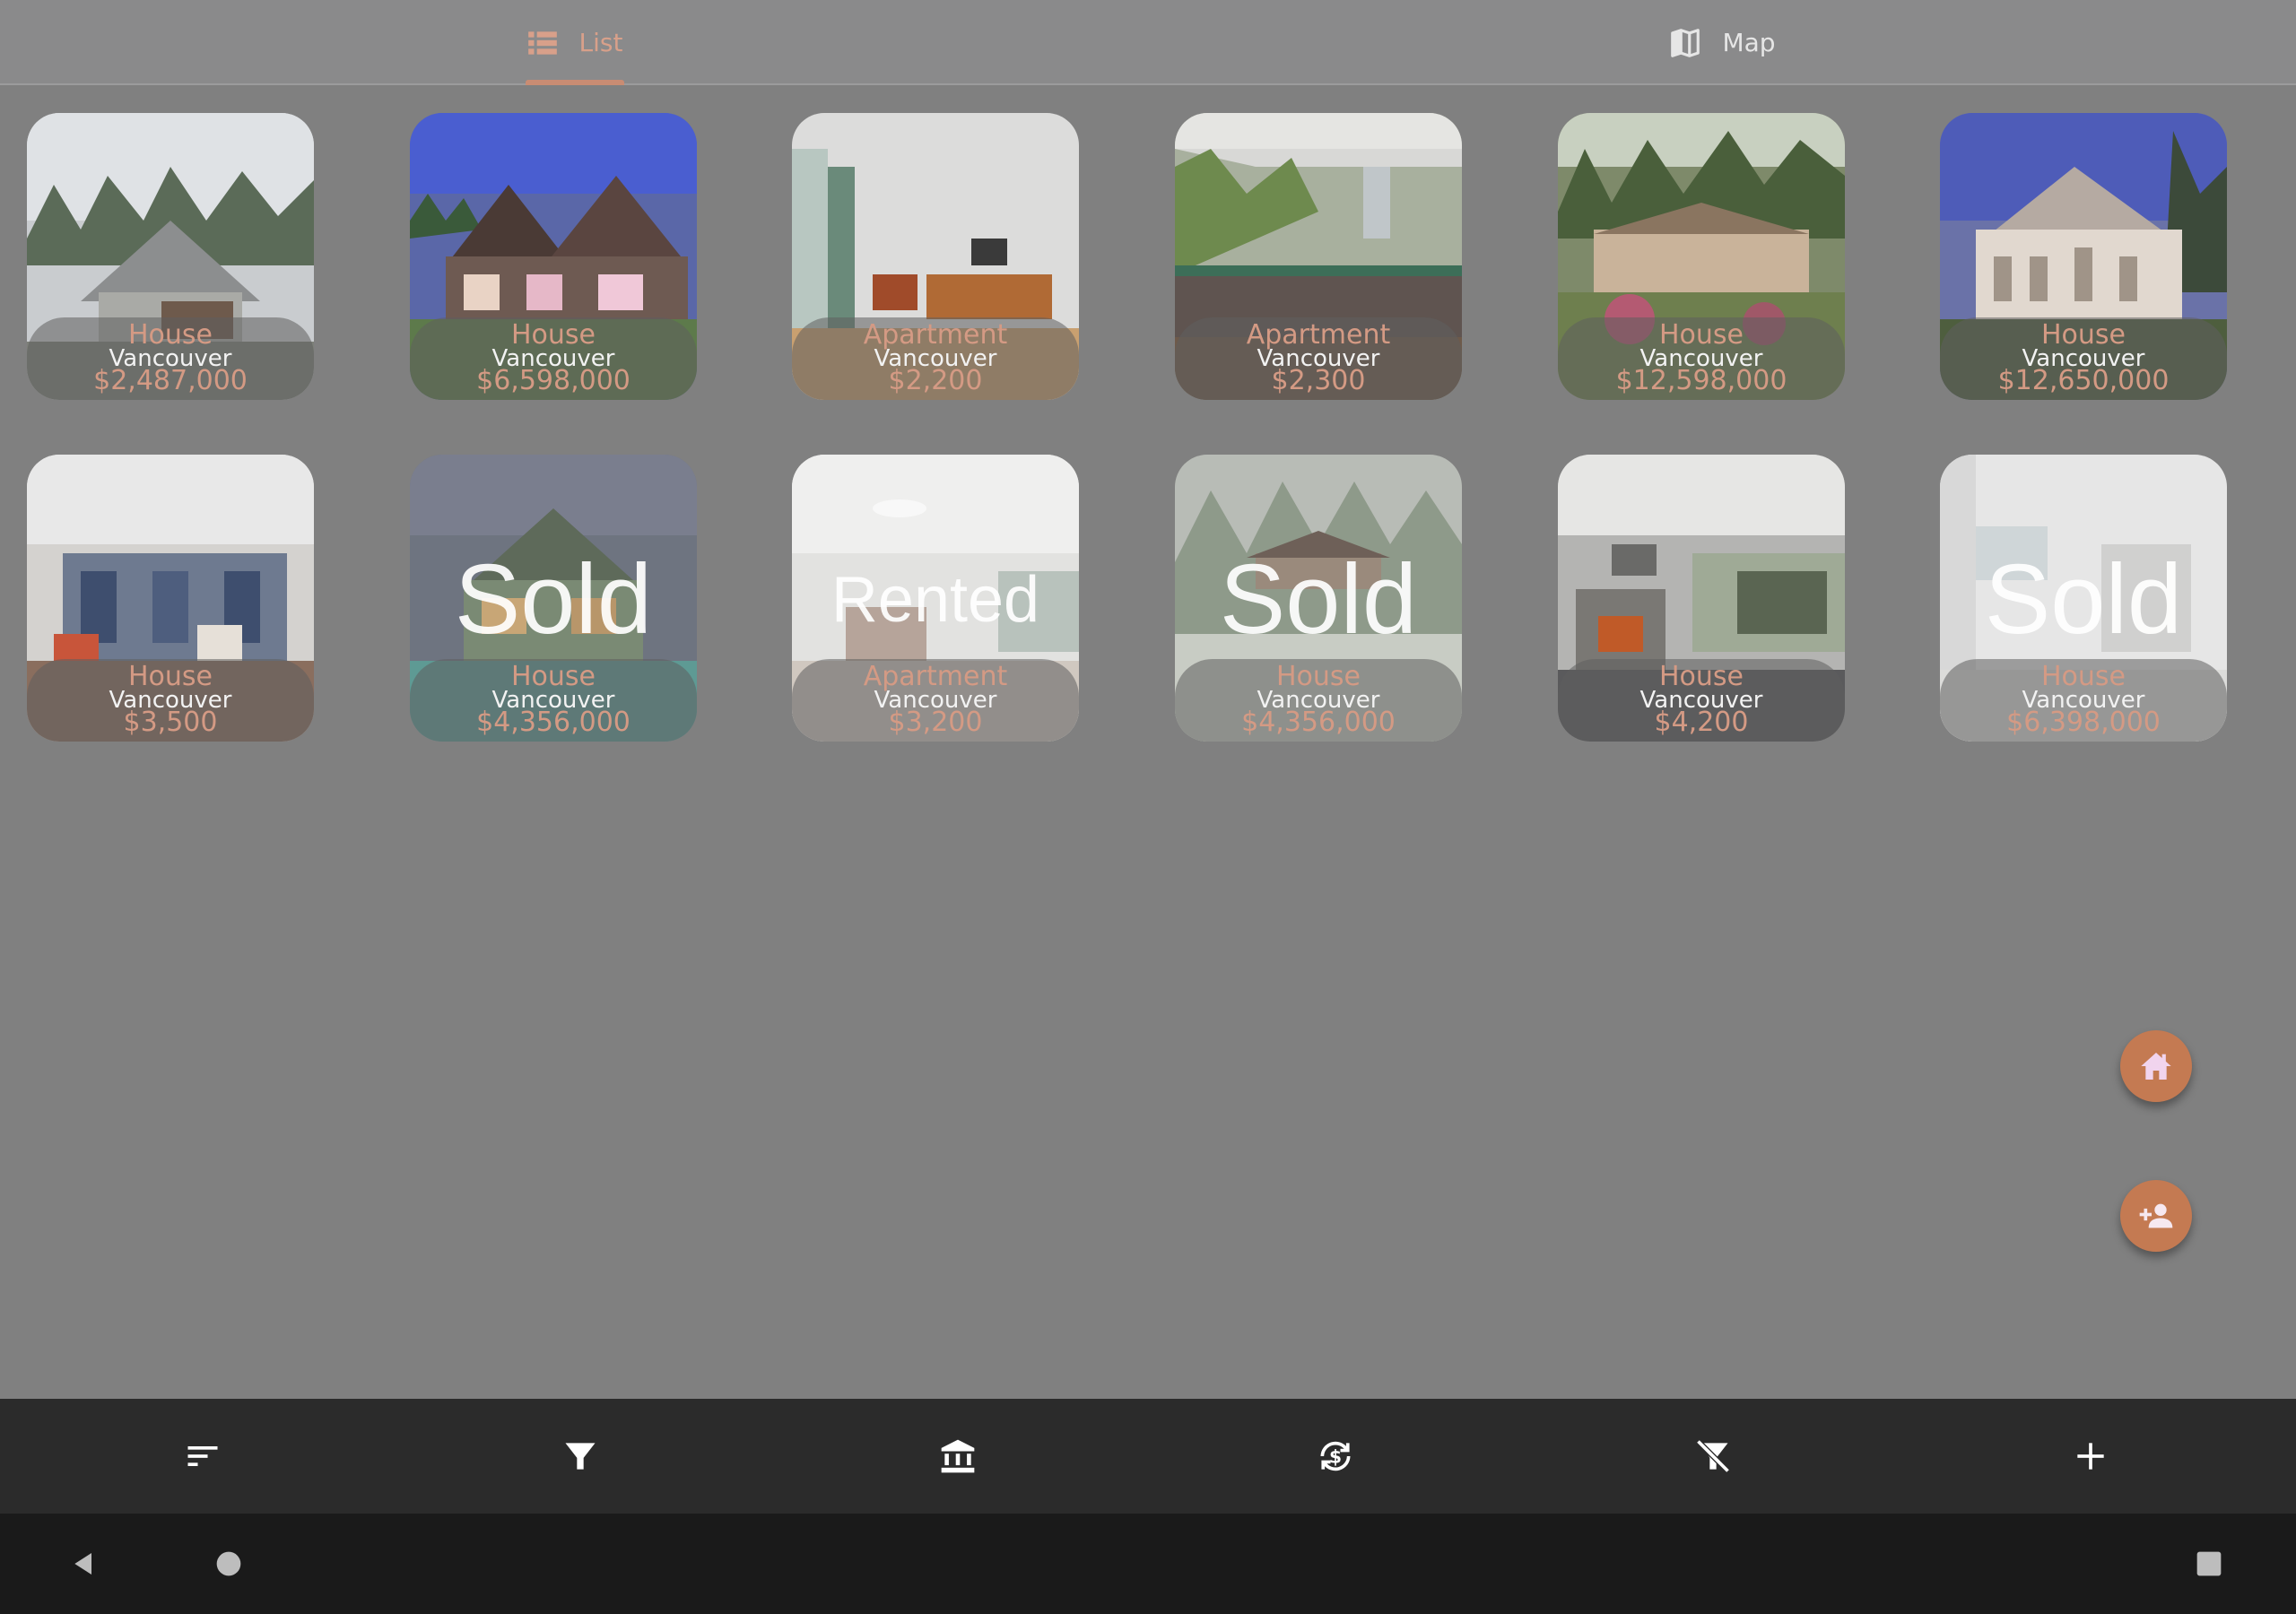 This screenshot has height=1614, width=2296. I want to click on listing-card: Apartment Vancouver $2,200, so click(935, 256).